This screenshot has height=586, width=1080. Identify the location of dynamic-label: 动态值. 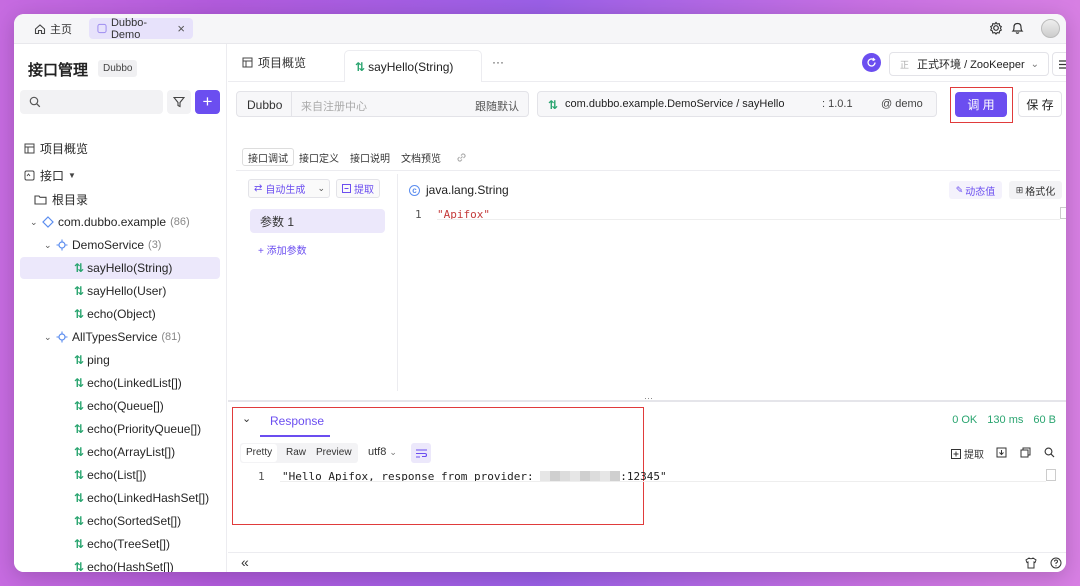
(980, 192).